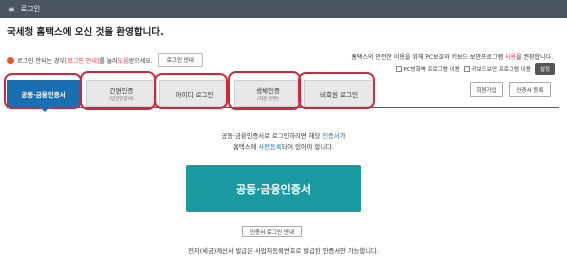  I want to click on notice-link: [로그인 안내], so click(82, 61).